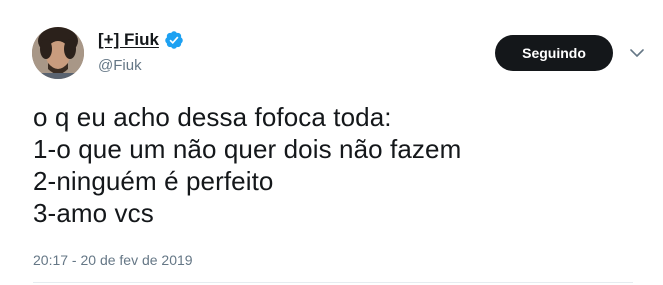 The width and height of the screenshot is (663, 285). What do you see at coordinates (333, 282) in the screenshot?
I see `divider` at bounding box center [333, 282].